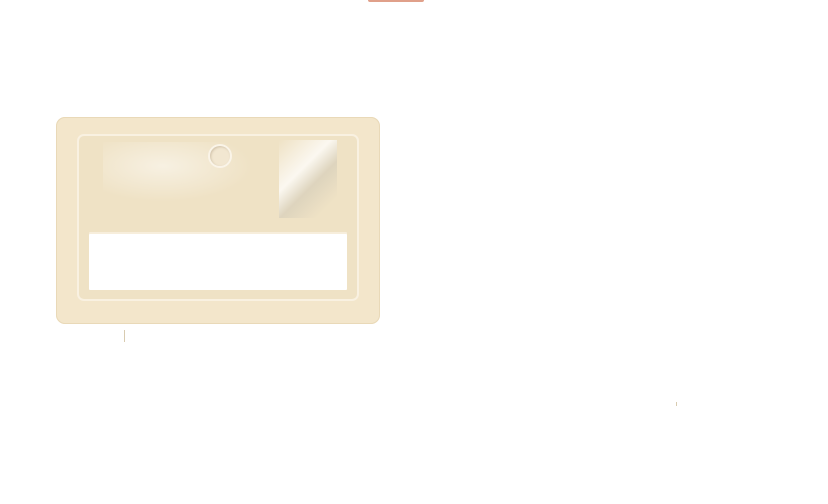  What do you see at coordinates (178, 172) in the screenshot?
I see `reflection-glare` at bounding box center [178, 172].